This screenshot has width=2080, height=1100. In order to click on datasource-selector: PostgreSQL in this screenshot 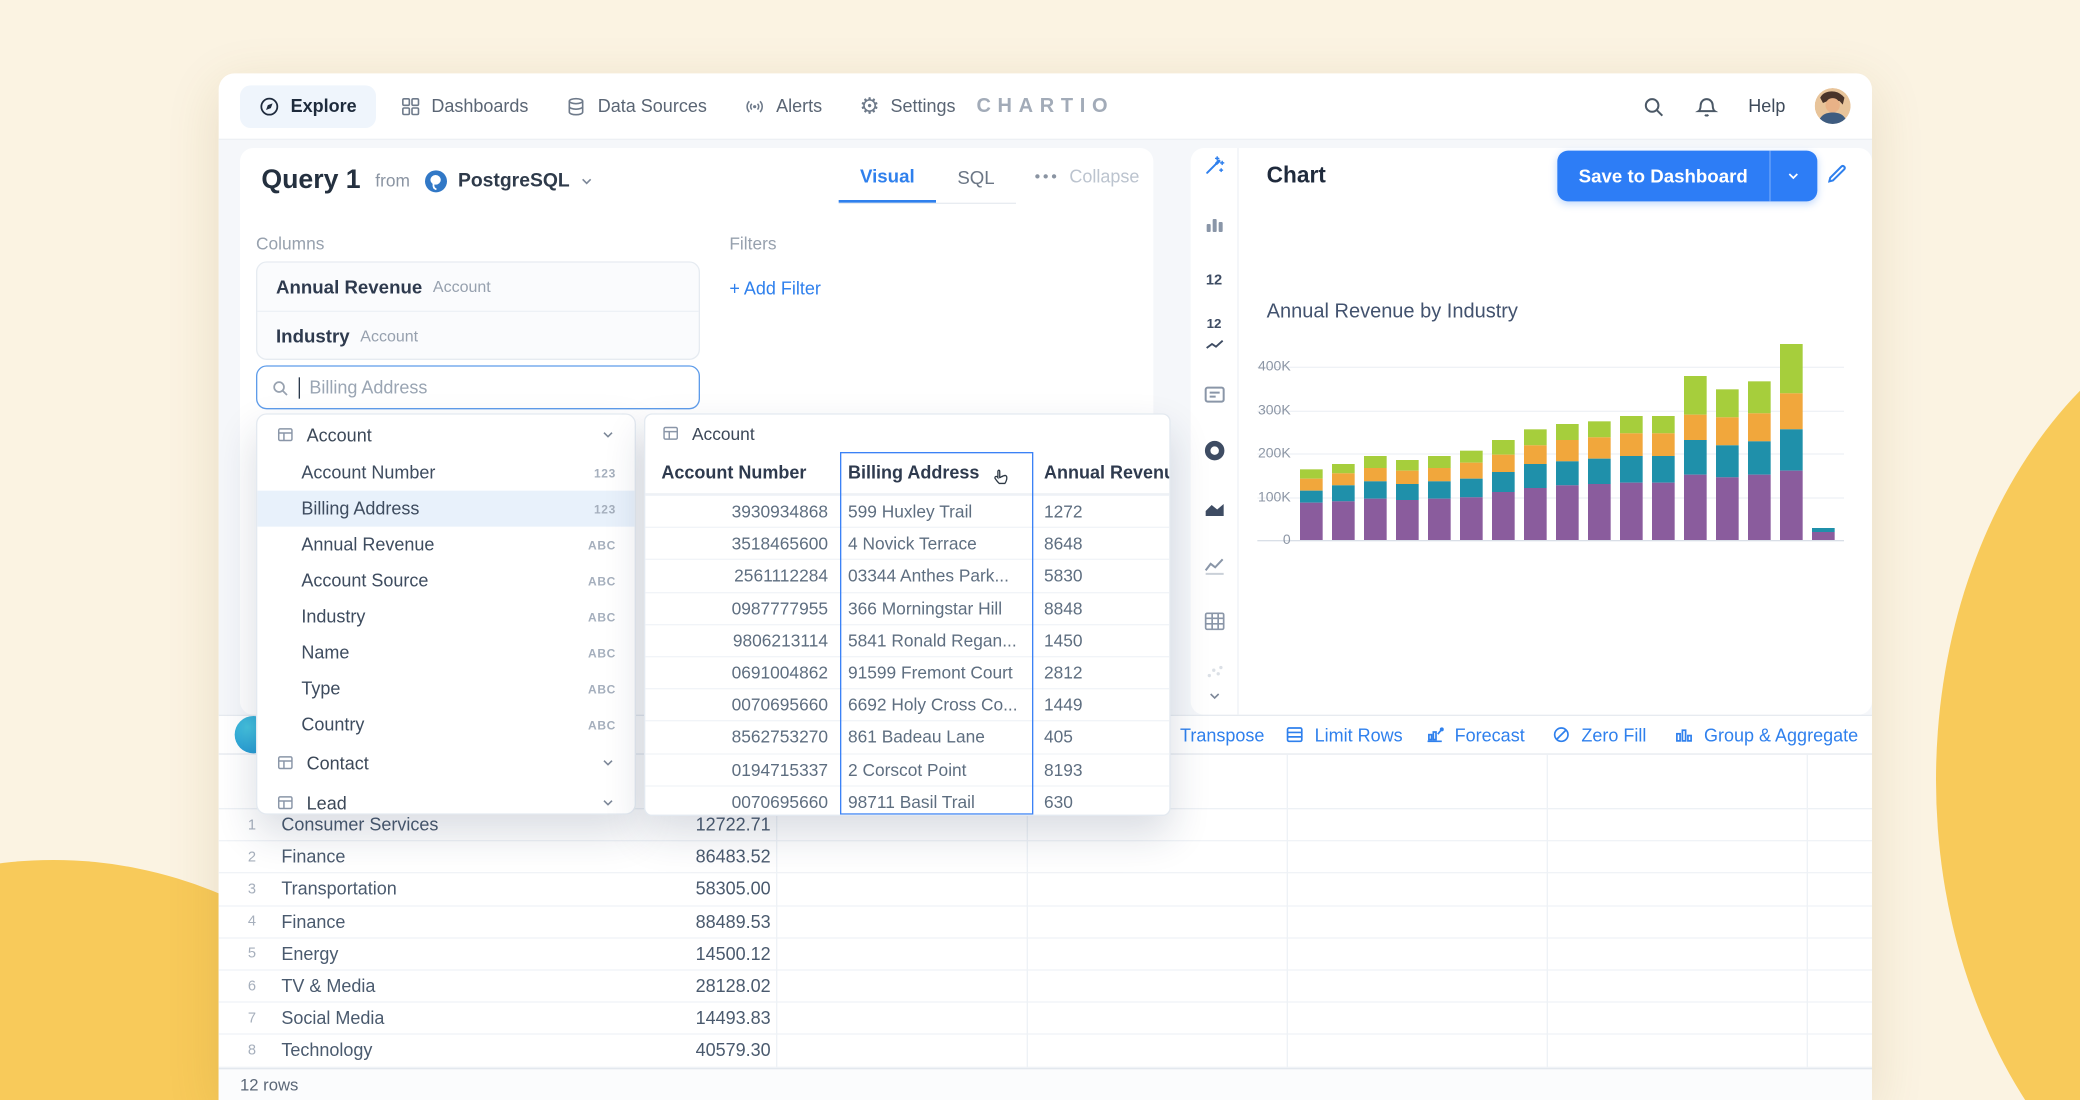, I will do `click(510, 181)`.